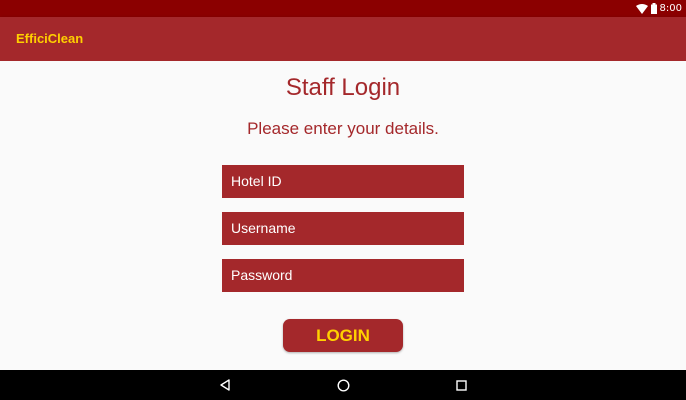 The height and width of the screenshot is (400, 686). What do you see at coordinates (343, 128) in the screenshot?
I see `page-subtitle: Please enter your details.` at bounding box center [343, 128].